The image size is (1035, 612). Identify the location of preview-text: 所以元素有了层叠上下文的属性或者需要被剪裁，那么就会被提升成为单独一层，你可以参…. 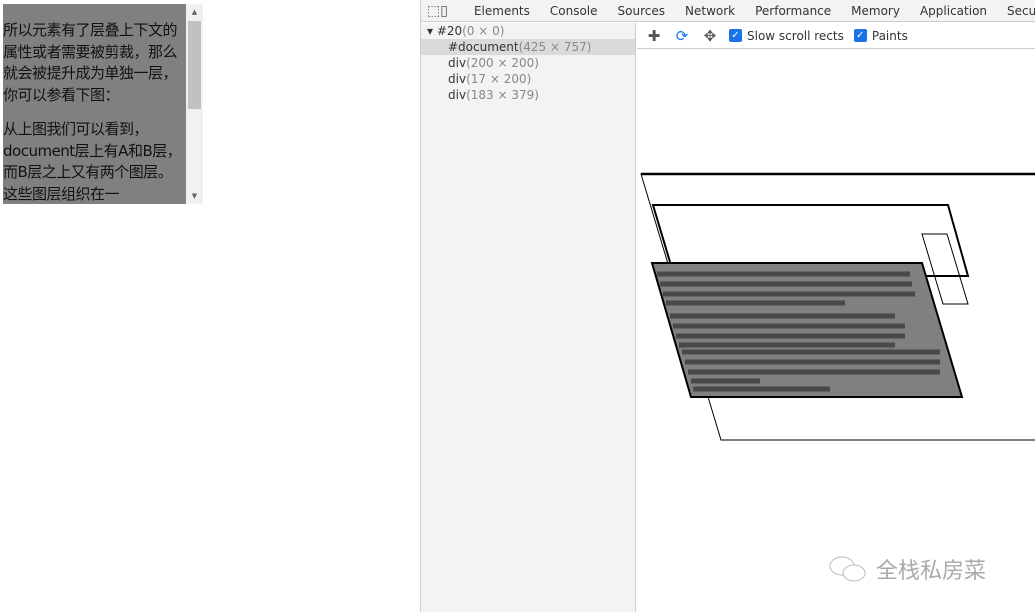
(94, 112).